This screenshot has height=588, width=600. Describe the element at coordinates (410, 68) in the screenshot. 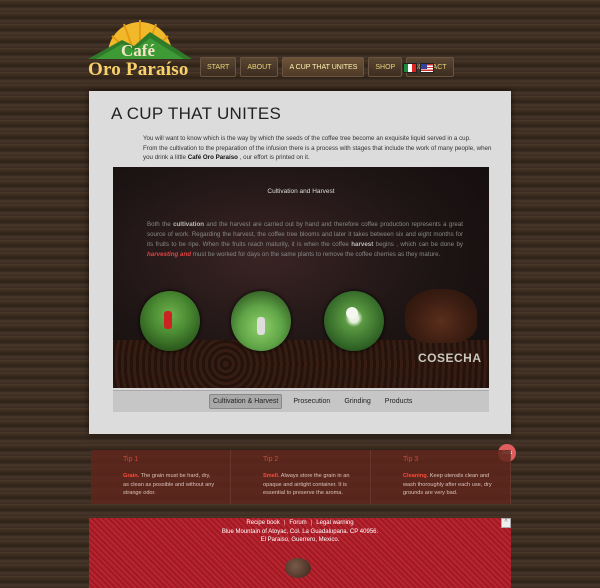

I see `mexico-flag-icon` at that location.